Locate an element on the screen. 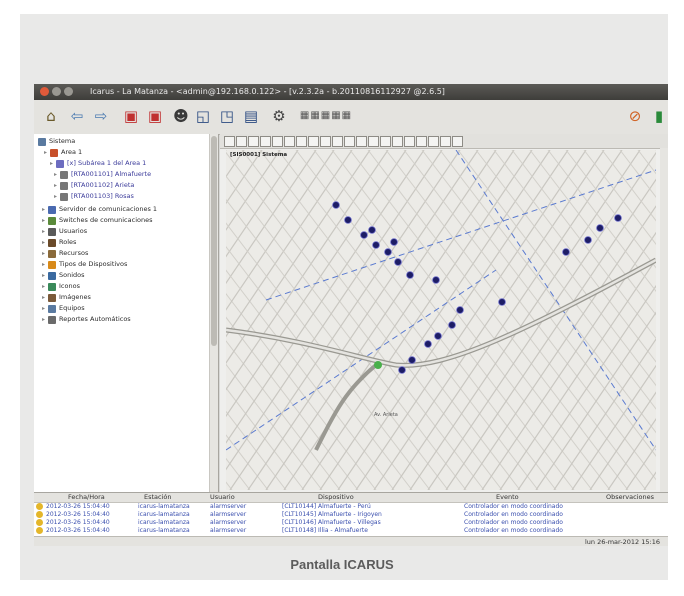 The height and width of the screenshot is (596, 684). maximize-window-button is located at coordinates (68, 91).